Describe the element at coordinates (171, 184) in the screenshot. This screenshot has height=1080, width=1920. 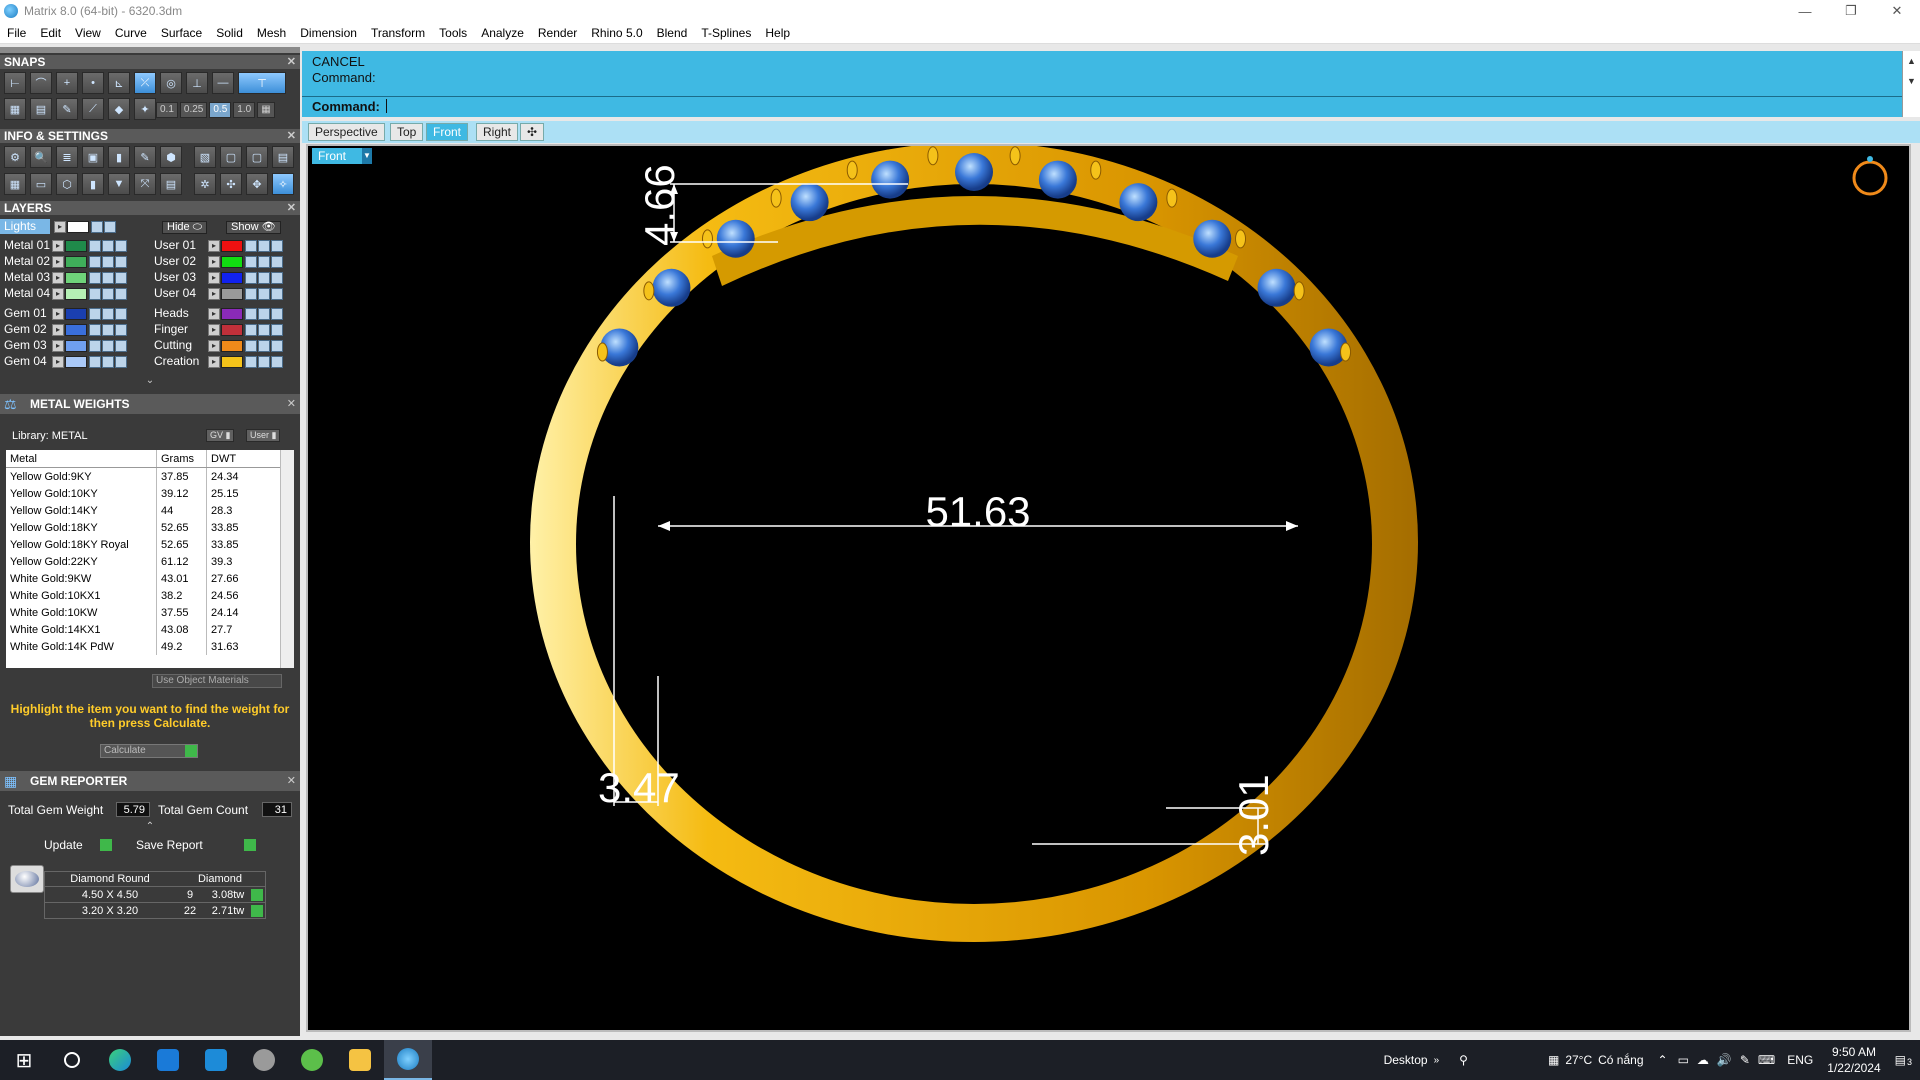
I see `table-icon: ▤` at that location.